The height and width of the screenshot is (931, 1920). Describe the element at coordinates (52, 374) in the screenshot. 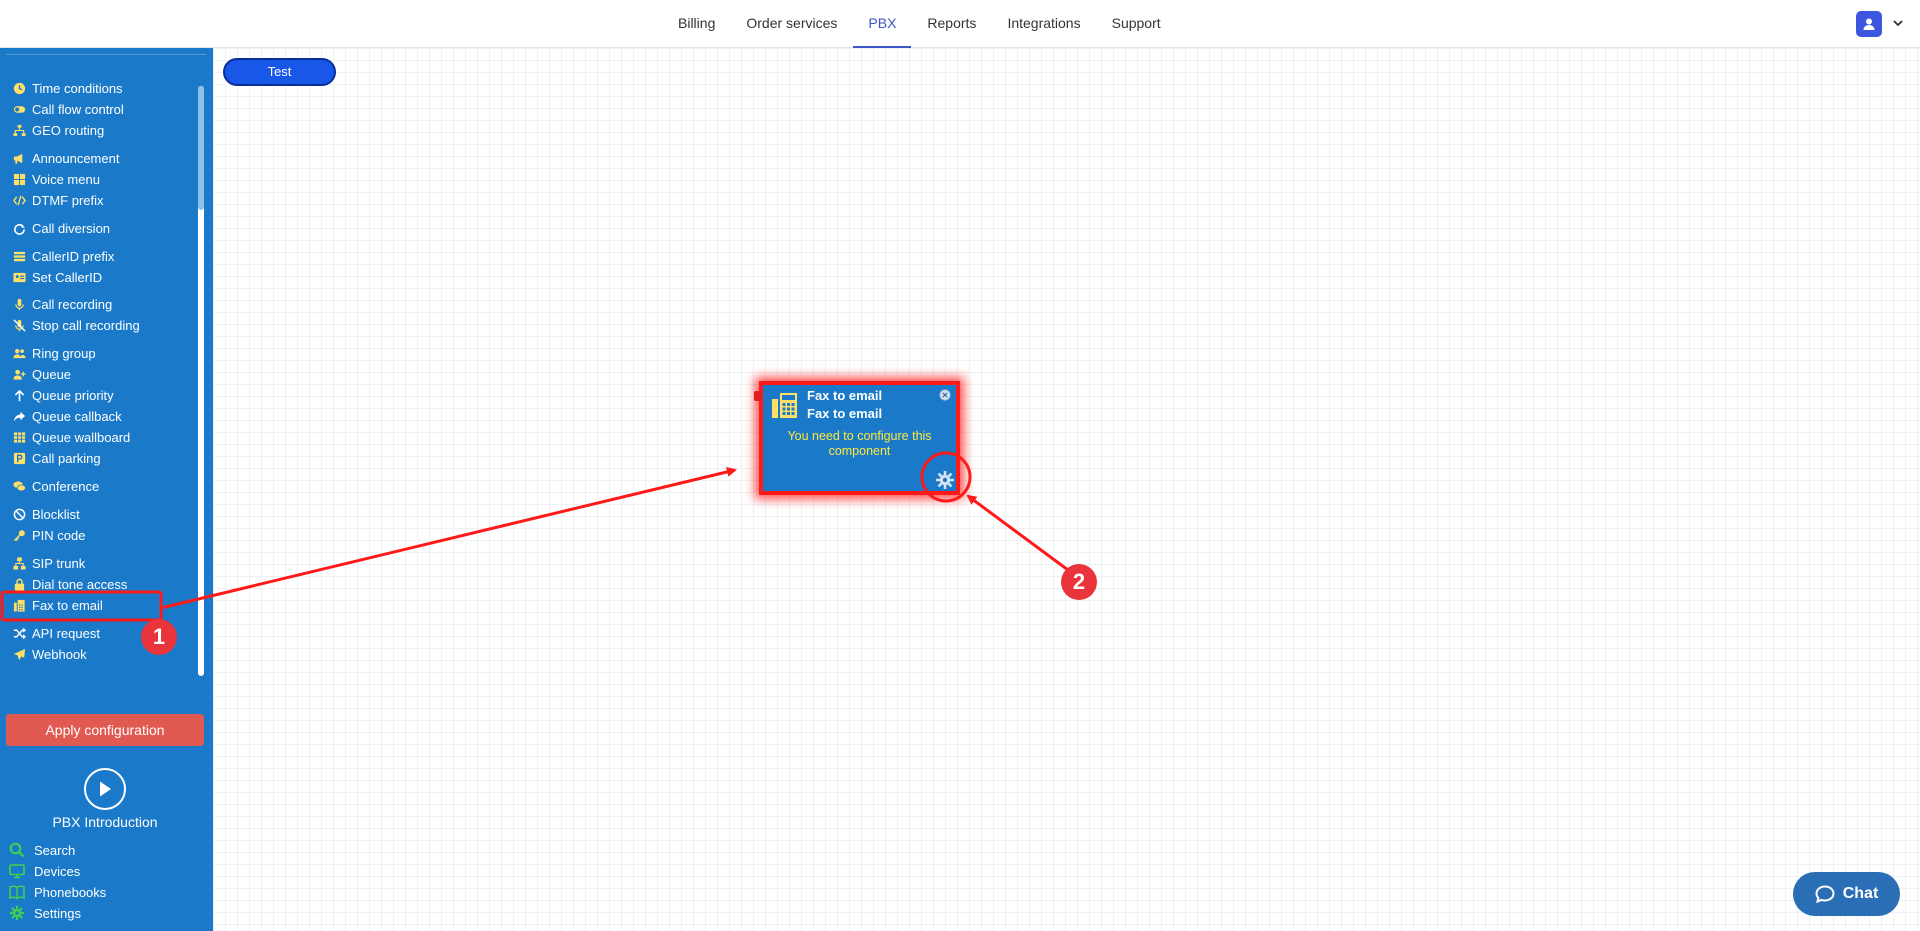

I see `sidebar-item-label: Queue` at that location.